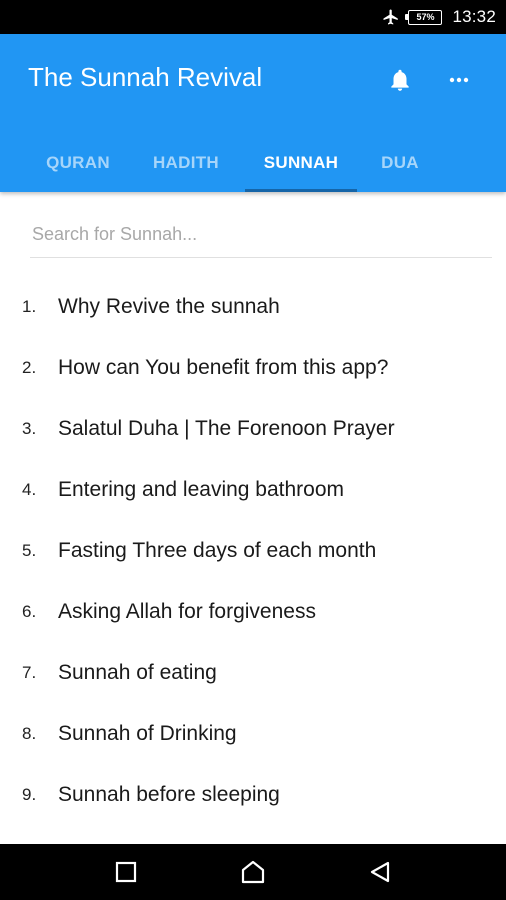 This screenshot has width=506, height=900. What do you see at coordinates (29, 733) in the screenshot?
I see `item-number: 8.` at bounding box center [29, 733].